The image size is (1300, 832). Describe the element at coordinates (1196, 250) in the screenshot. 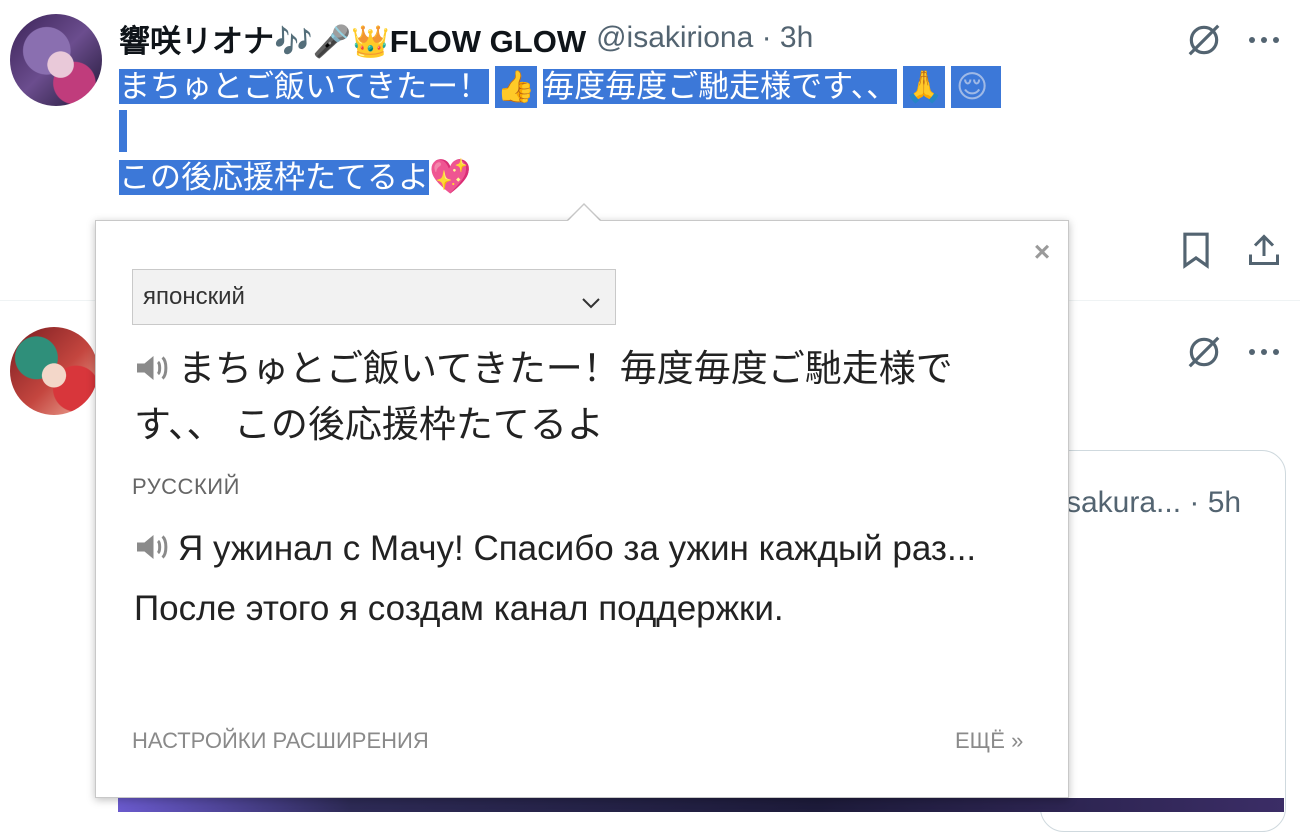

I see `bookmark-icon` at that location.